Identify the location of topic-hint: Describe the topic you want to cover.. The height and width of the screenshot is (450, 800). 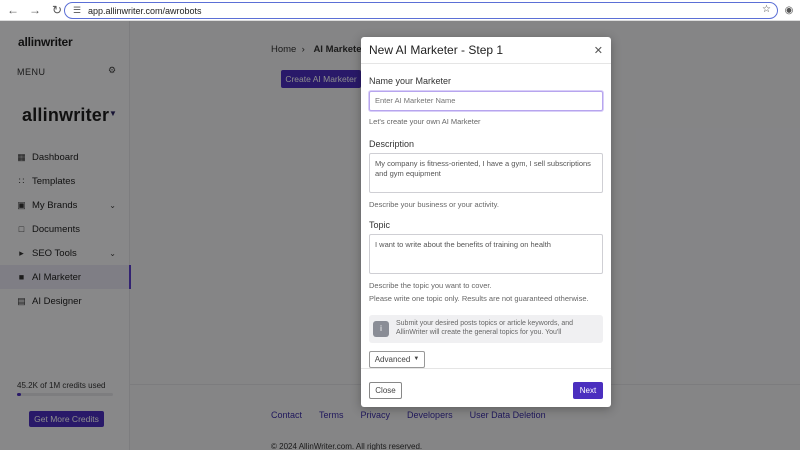
(430, 285).